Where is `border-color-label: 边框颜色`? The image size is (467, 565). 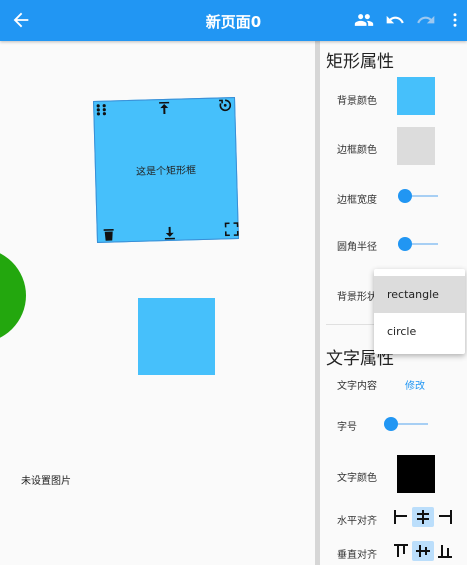 border-color-label: 边框颜色 is located at coordinates (357, 150).